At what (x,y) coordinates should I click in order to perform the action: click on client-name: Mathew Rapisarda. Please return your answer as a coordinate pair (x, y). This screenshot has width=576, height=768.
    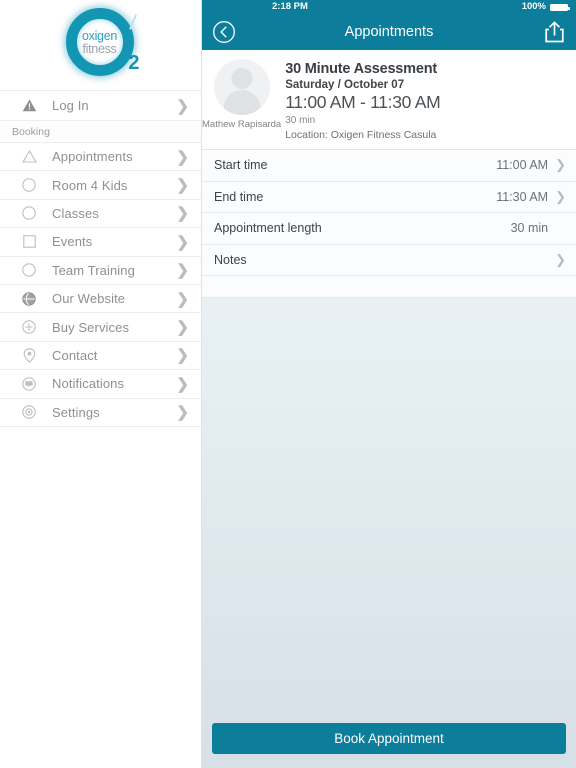
    Looking at the image, I should click on (242, 124).